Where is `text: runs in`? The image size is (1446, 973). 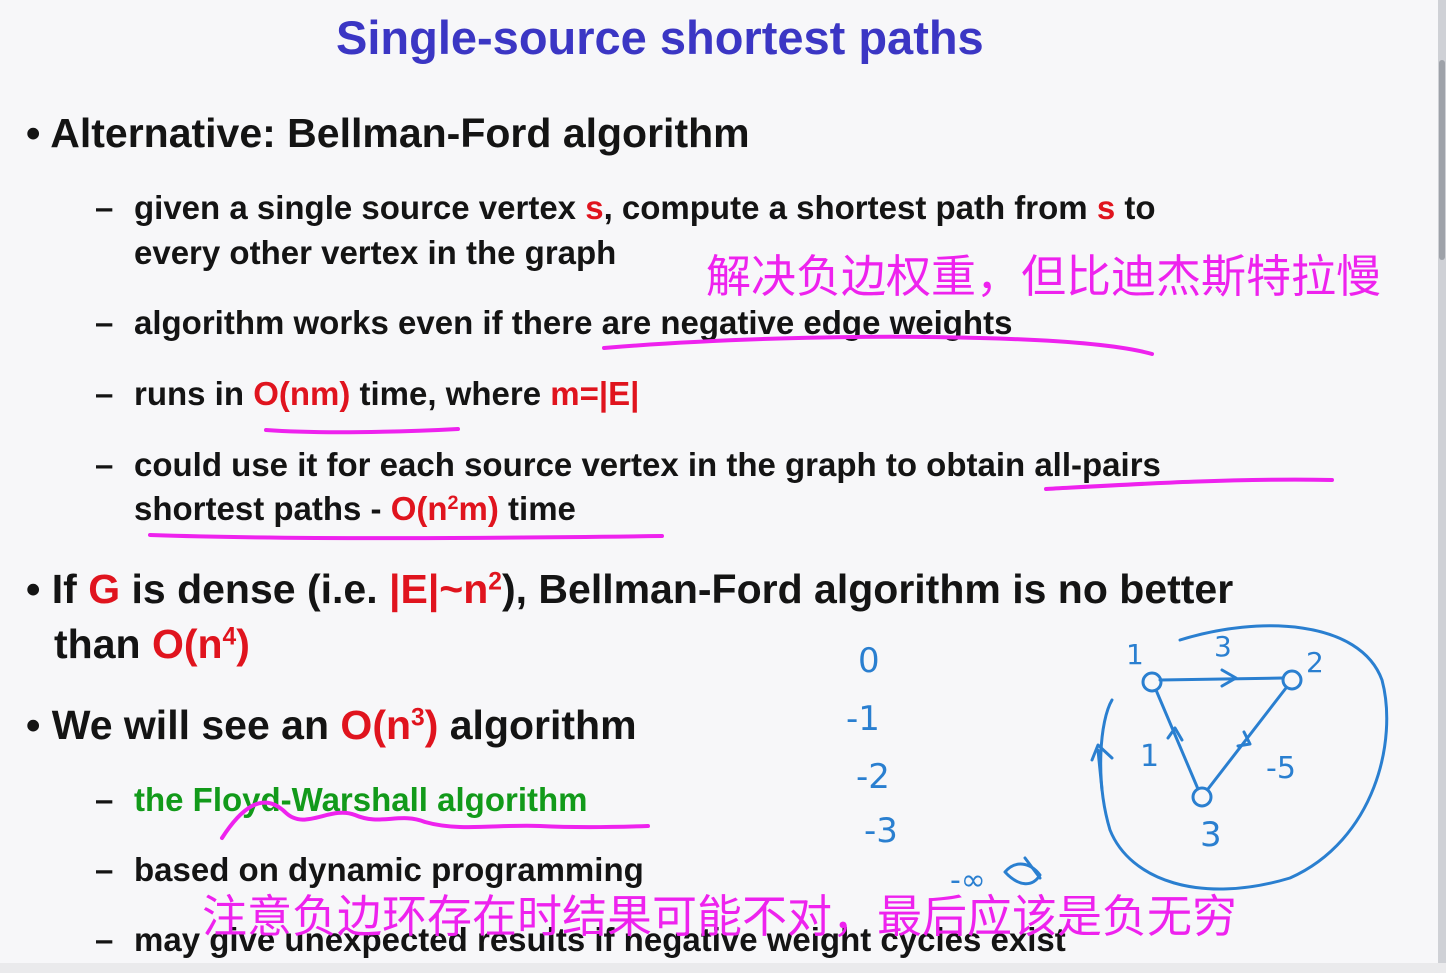
text: runs in is located at coordinates (194, 393).